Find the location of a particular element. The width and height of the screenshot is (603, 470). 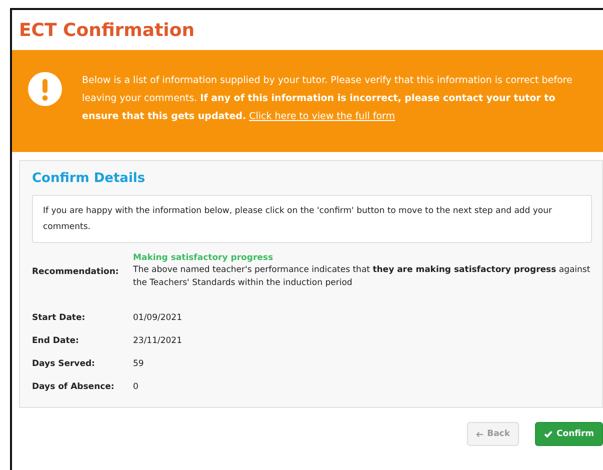

notice-text: Below is a list of information supplied by your tutor. Please verify that this information is correct before leaving your comments. If any of this information is incorrect, please contact your tutor to ensure that this gets updated. Click here to view the full form is located at coordinates (328, 99).